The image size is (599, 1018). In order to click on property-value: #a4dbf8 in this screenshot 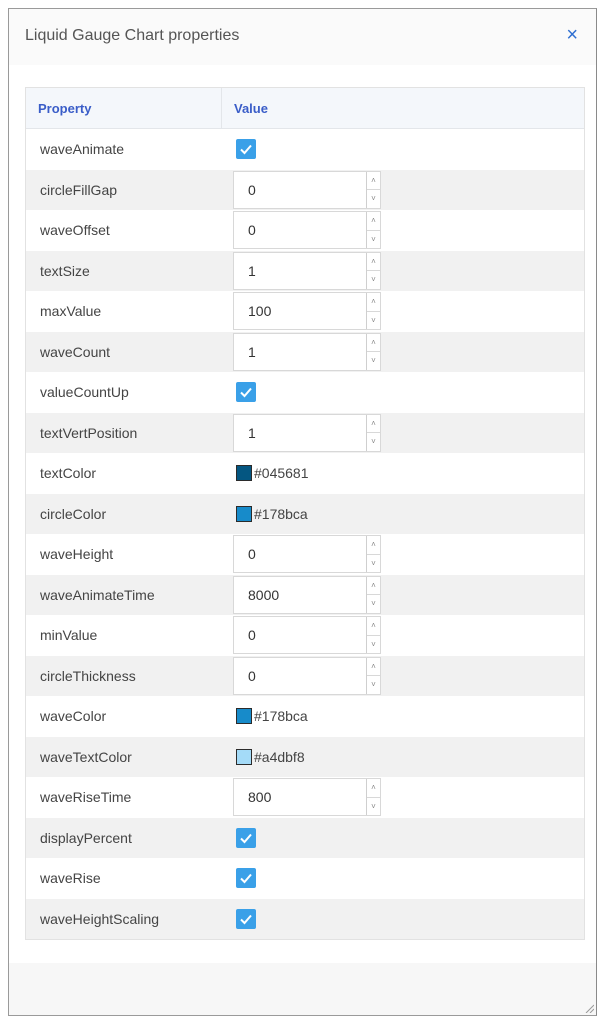, I will do `click(403, 756)`.